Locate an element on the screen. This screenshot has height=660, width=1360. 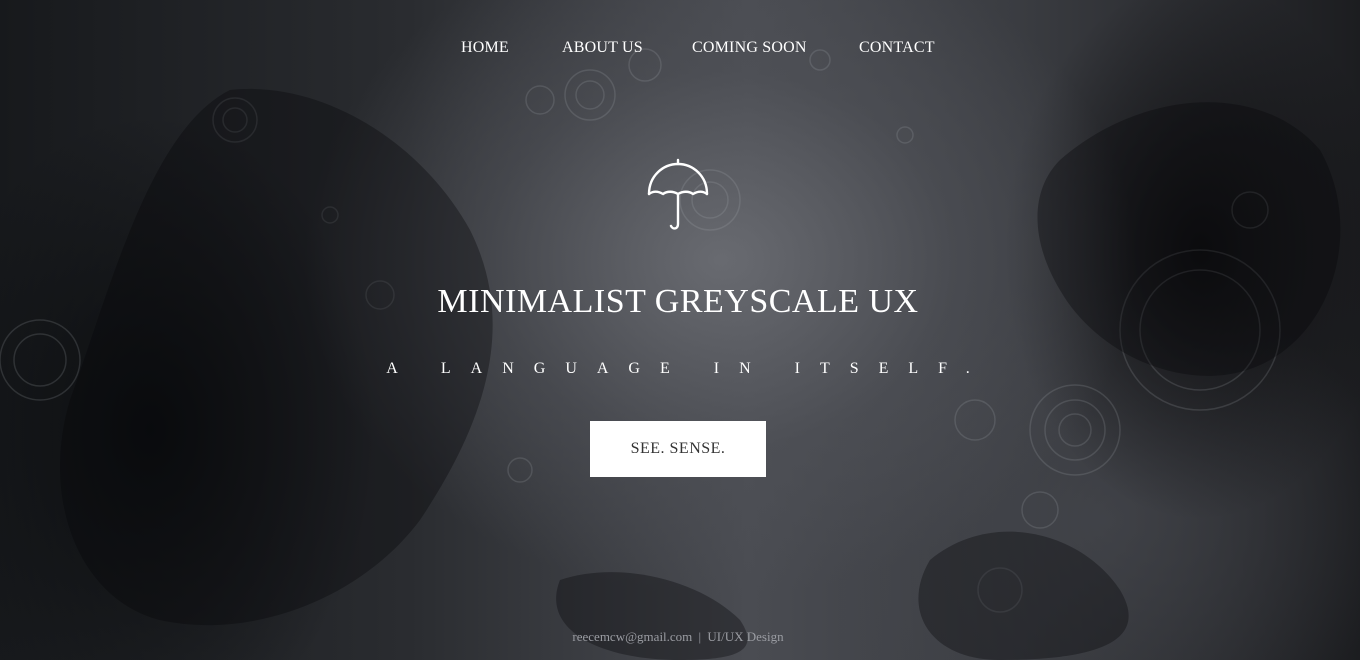
footer-email-link: reecemcw@gmail.com is located at coordinates (632, 636).